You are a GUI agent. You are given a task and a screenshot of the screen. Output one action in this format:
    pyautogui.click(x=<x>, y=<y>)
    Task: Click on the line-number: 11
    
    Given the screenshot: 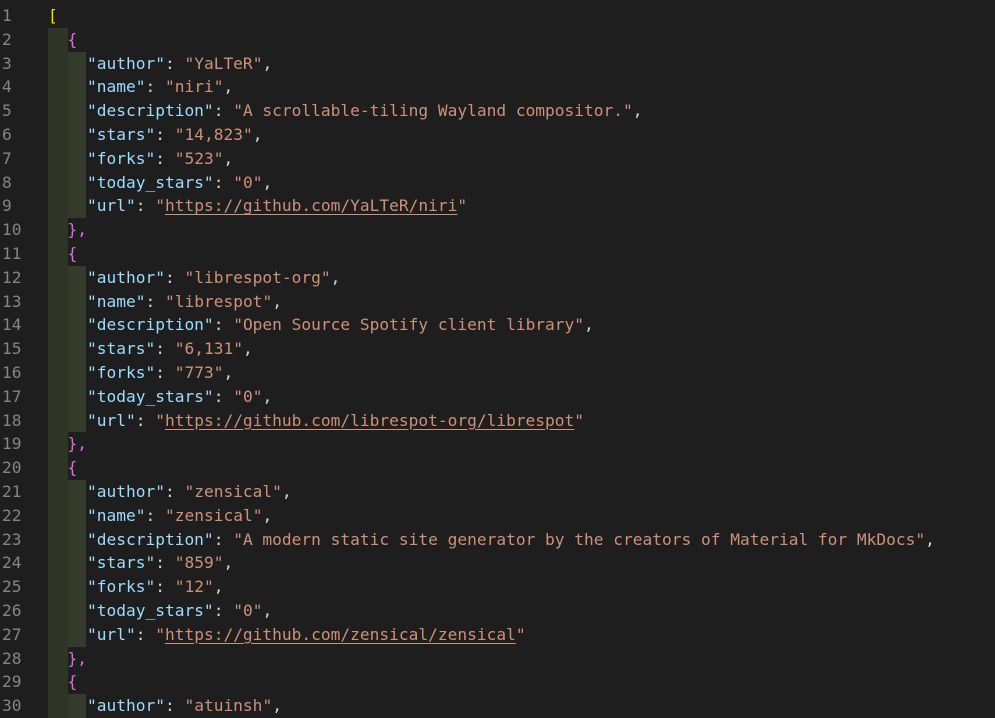 What is the action you would take?
    pyautogui.click(x=12, y=253)
    